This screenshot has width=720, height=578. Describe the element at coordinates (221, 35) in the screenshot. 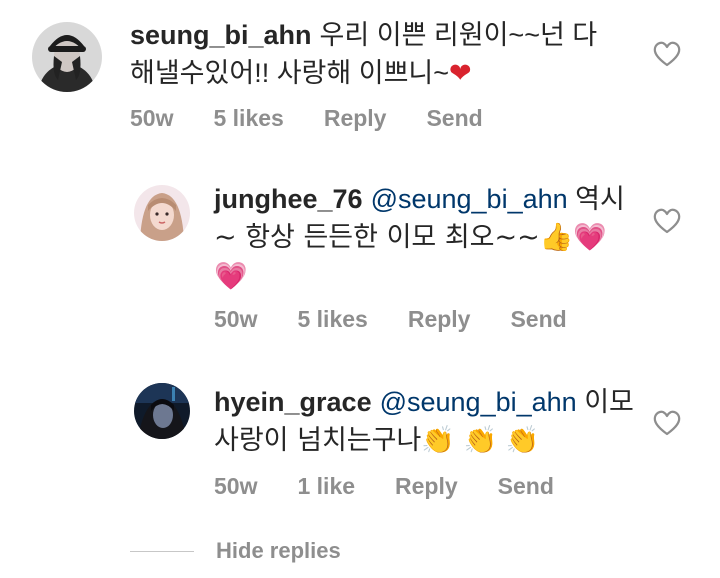

I see `comment-username: seung_bi_ahn` at that location.